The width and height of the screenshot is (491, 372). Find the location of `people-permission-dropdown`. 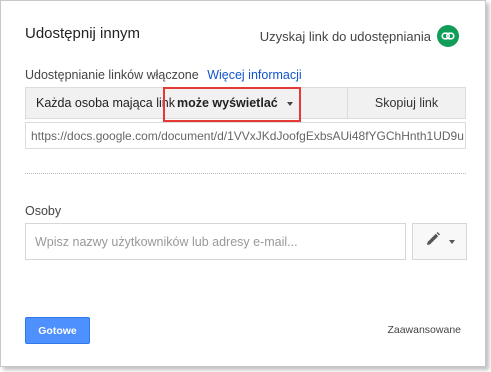

people-permission-dropdown is located at coordinates (439, 241).